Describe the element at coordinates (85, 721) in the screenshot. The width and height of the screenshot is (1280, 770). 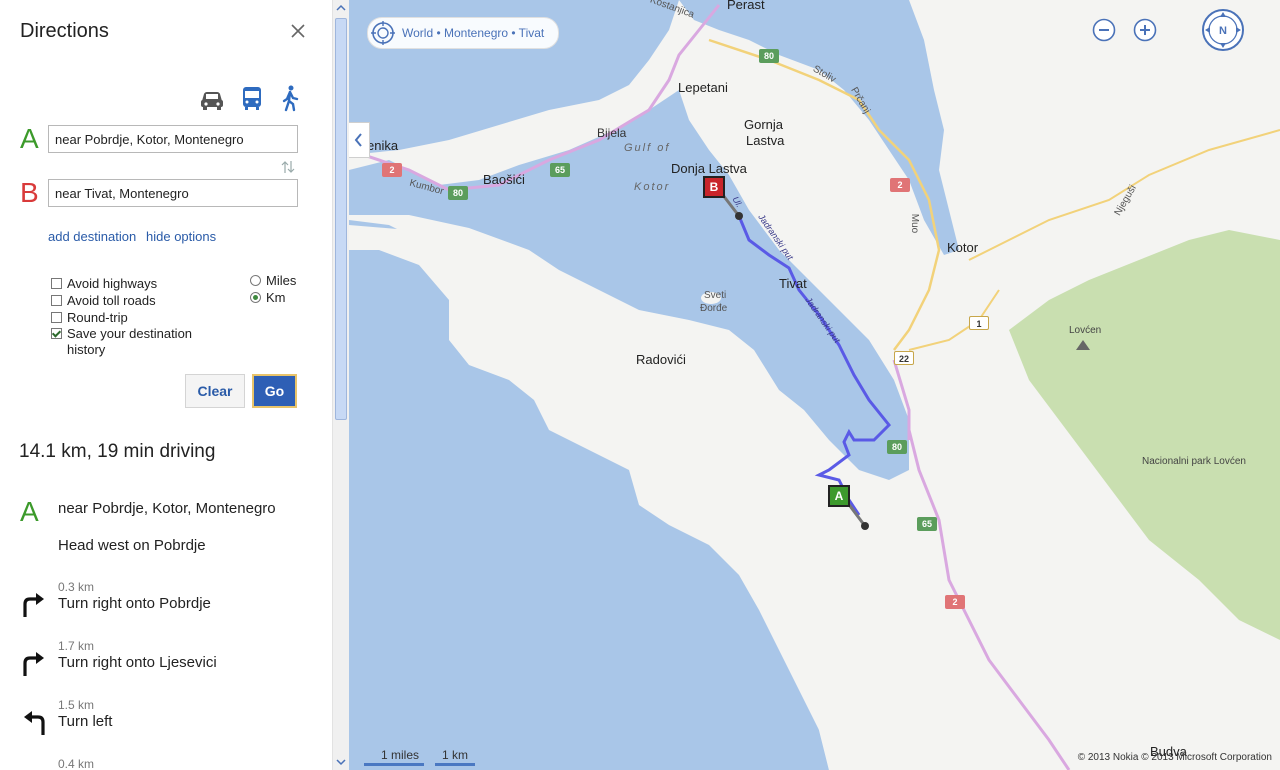
I see `step-instruction: Turn left` at that location.